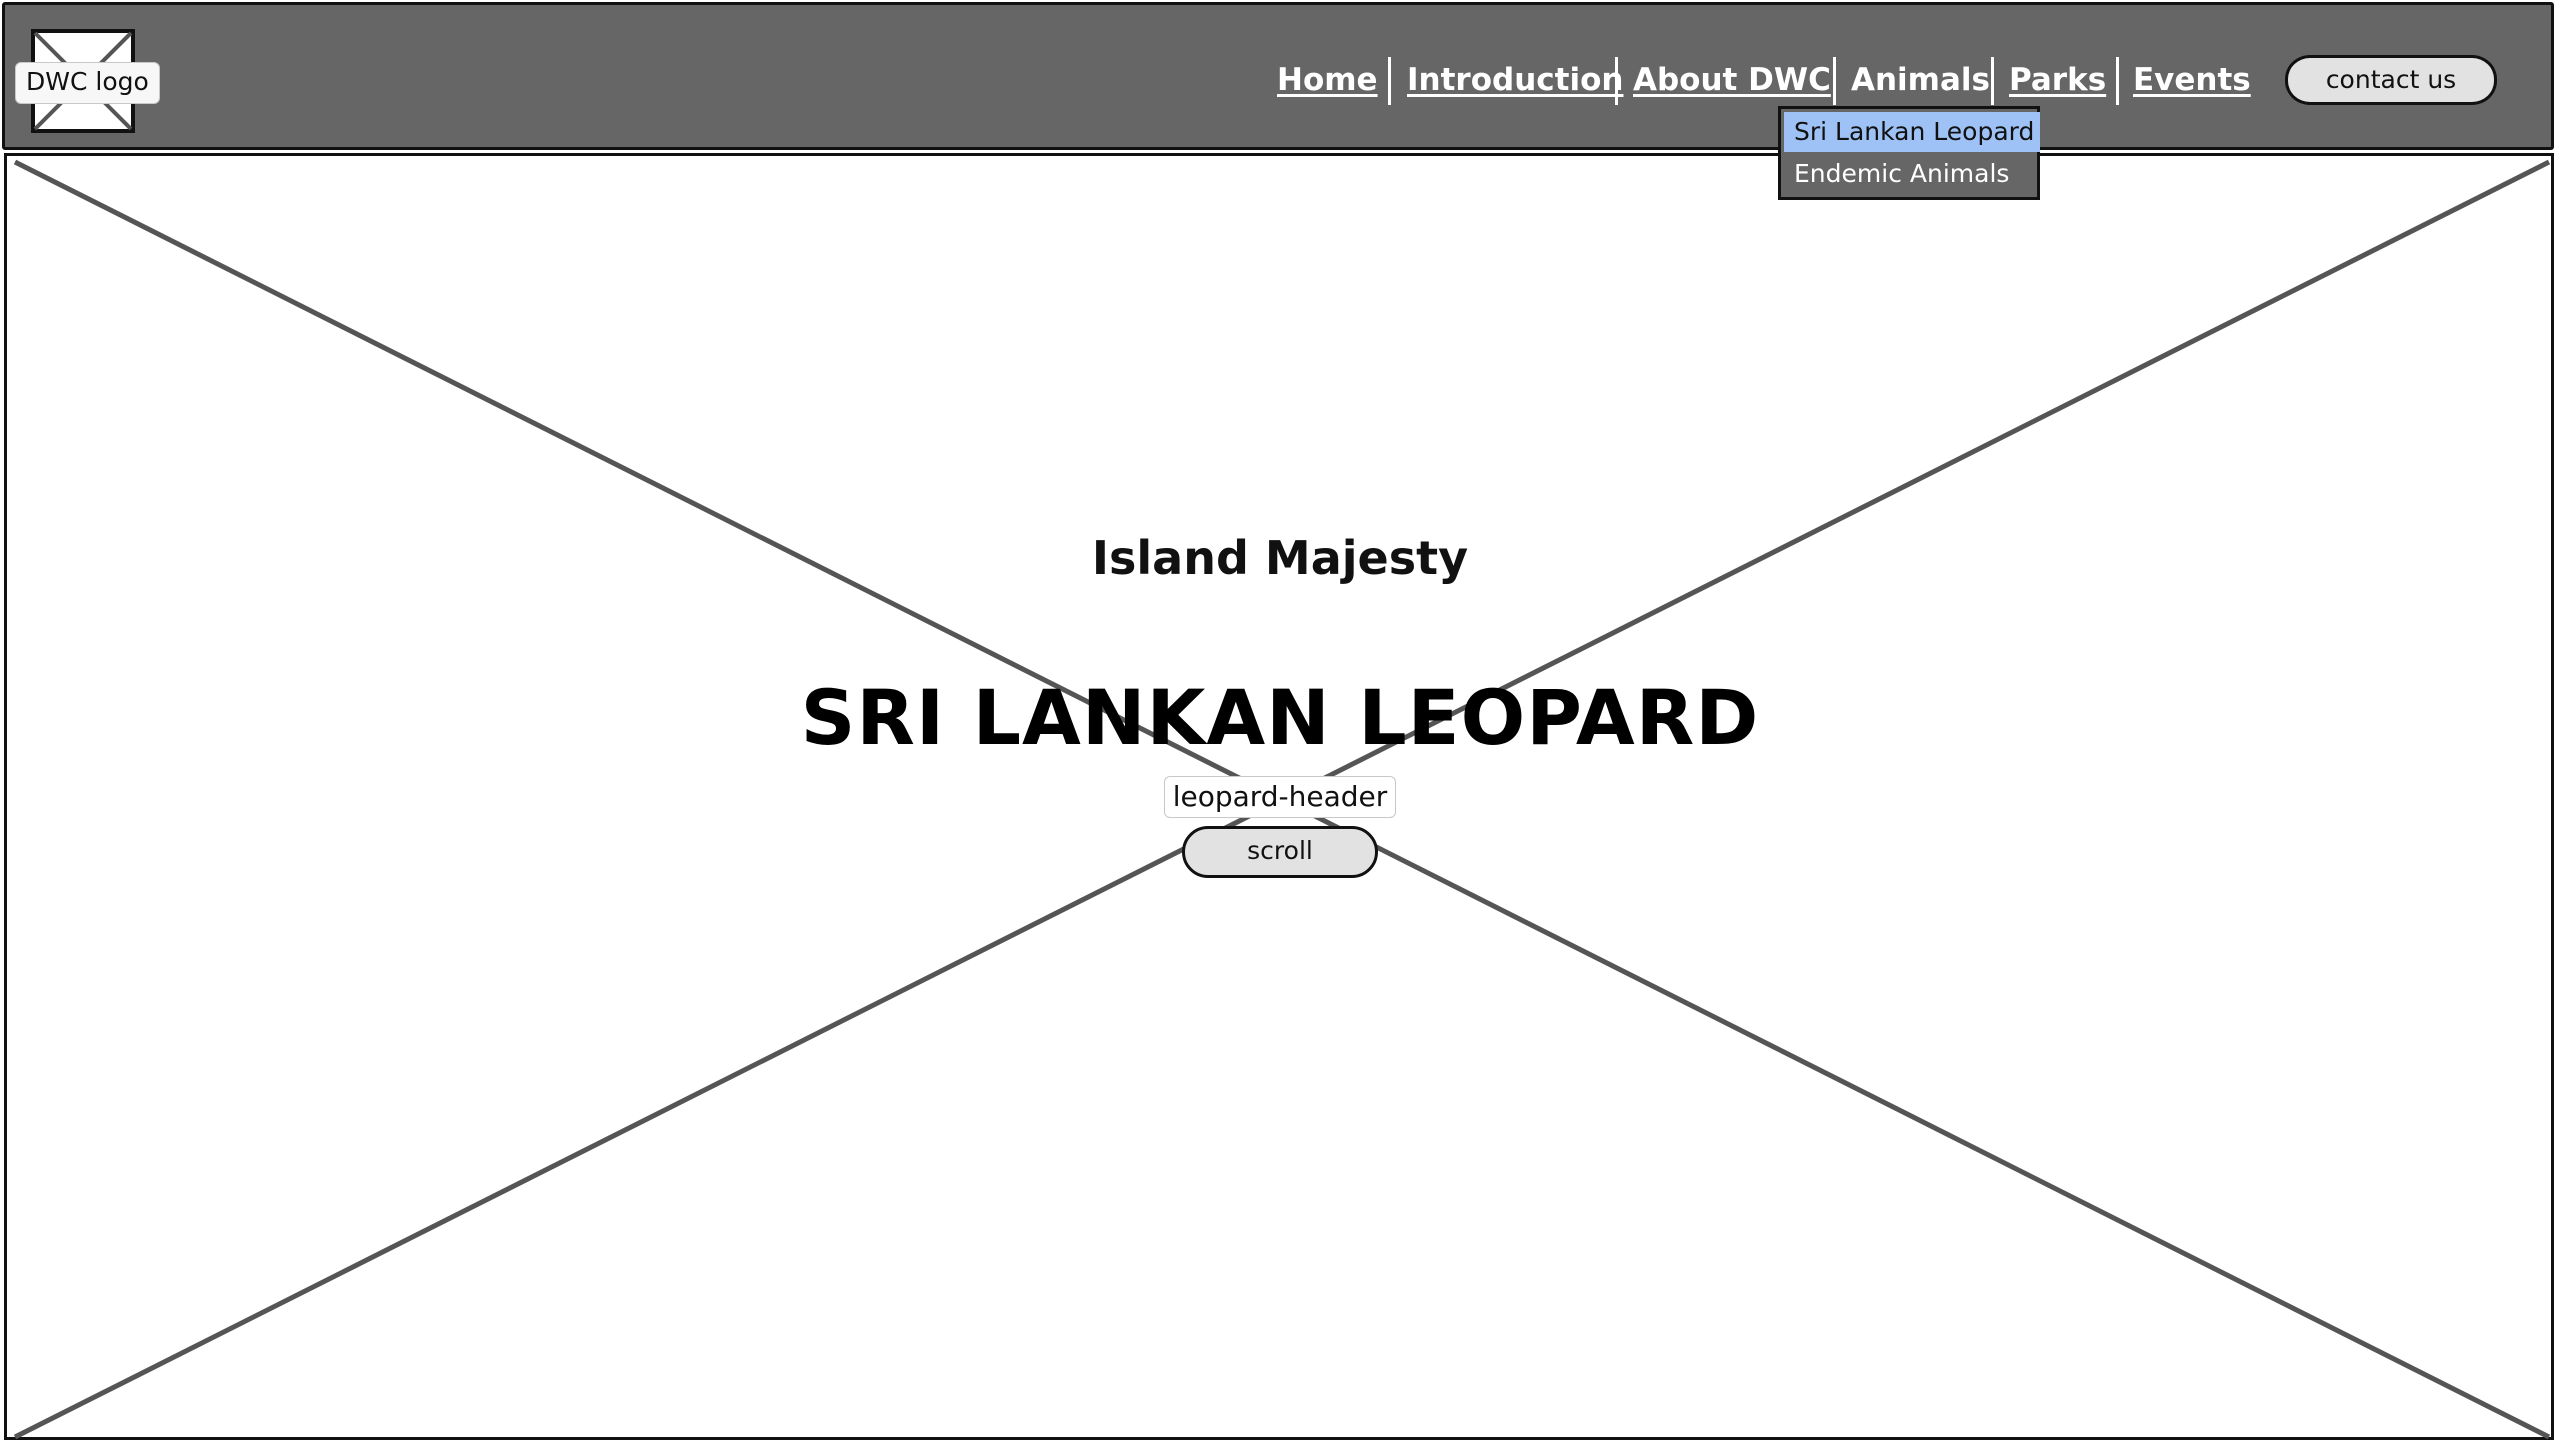 The height and width of the screenshot is (1444, 2560). Describe the element at coordinates (1280, 797) in the screenshot. I see `hero-image-label: leopard-header` at that location.